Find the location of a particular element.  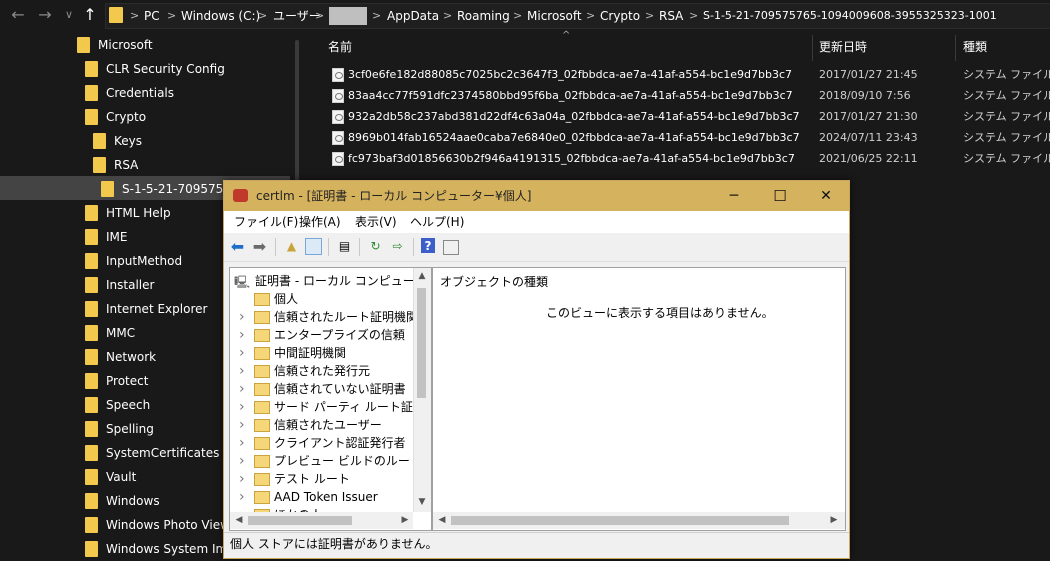

title-bar: certlm - [証明書 - ローカル コンピューター¥個人] ─ ☐ ✕ is located at coordinates (536, 196).